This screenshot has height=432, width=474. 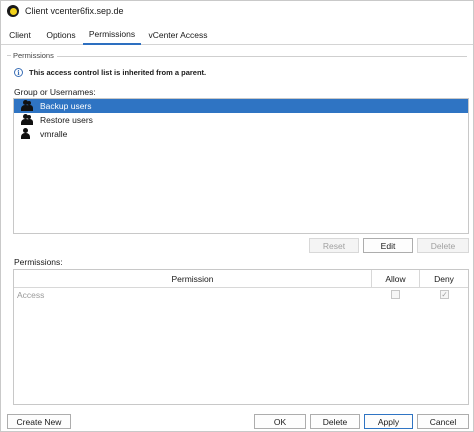 I want to click on delete-user-button: Delete, so click(x=443, y=245).